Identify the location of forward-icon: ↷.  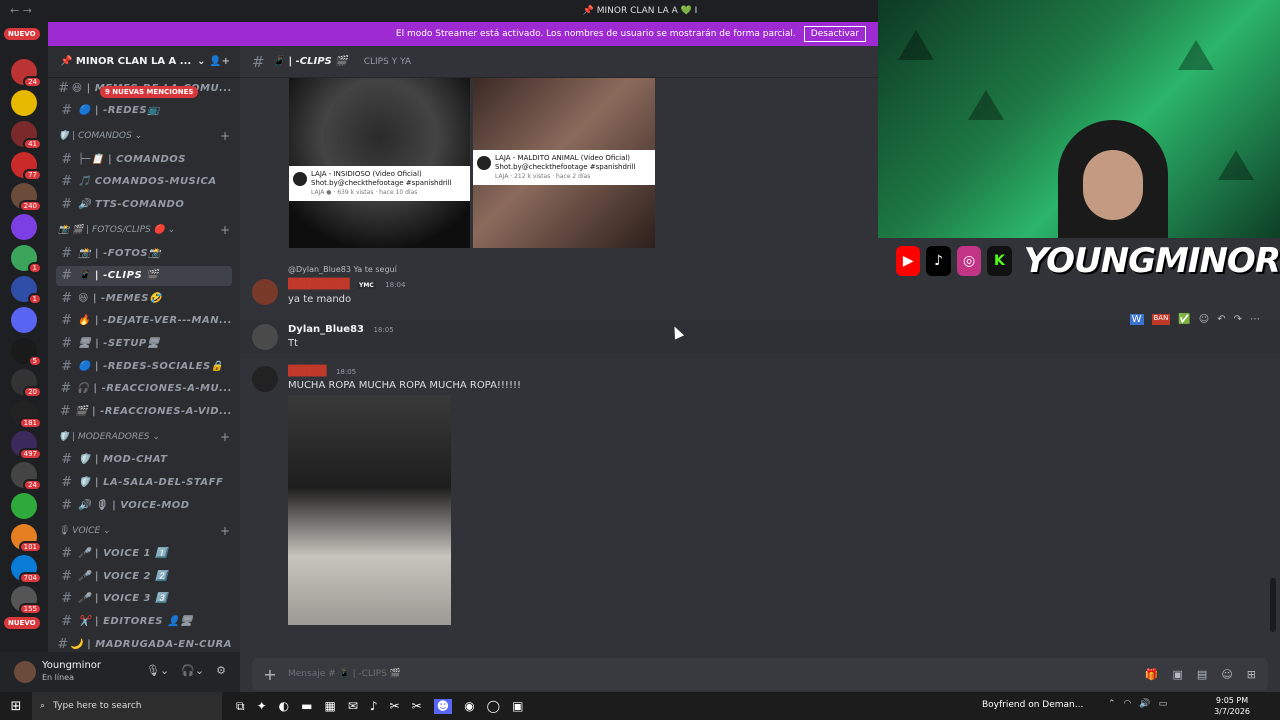
(1238, 319).